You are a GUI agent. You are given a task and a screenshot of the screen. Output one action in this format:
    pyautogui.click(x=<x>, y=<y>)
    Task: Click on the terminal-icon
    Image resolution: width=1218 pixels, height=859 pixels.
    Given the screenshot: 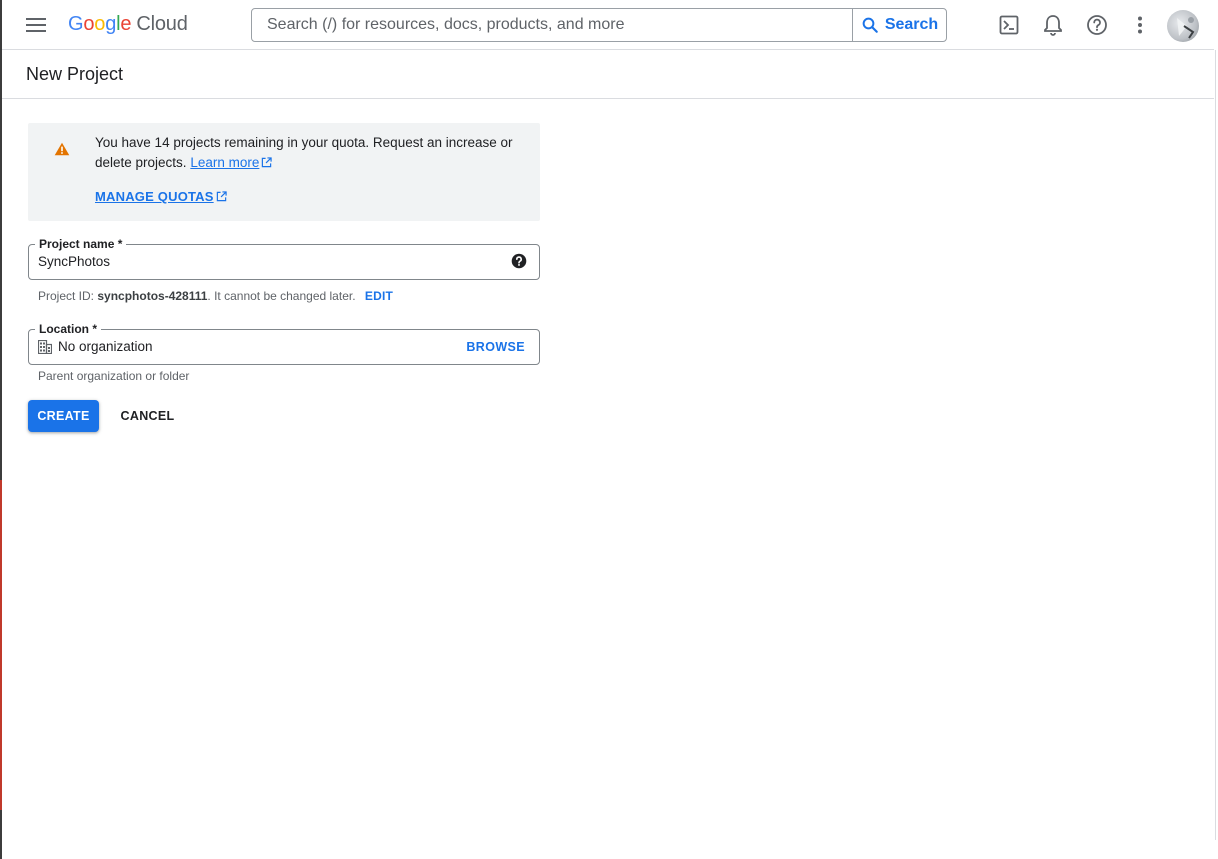 What is the action you would take?
    pyautogui.click(x=1009, y=25)
    